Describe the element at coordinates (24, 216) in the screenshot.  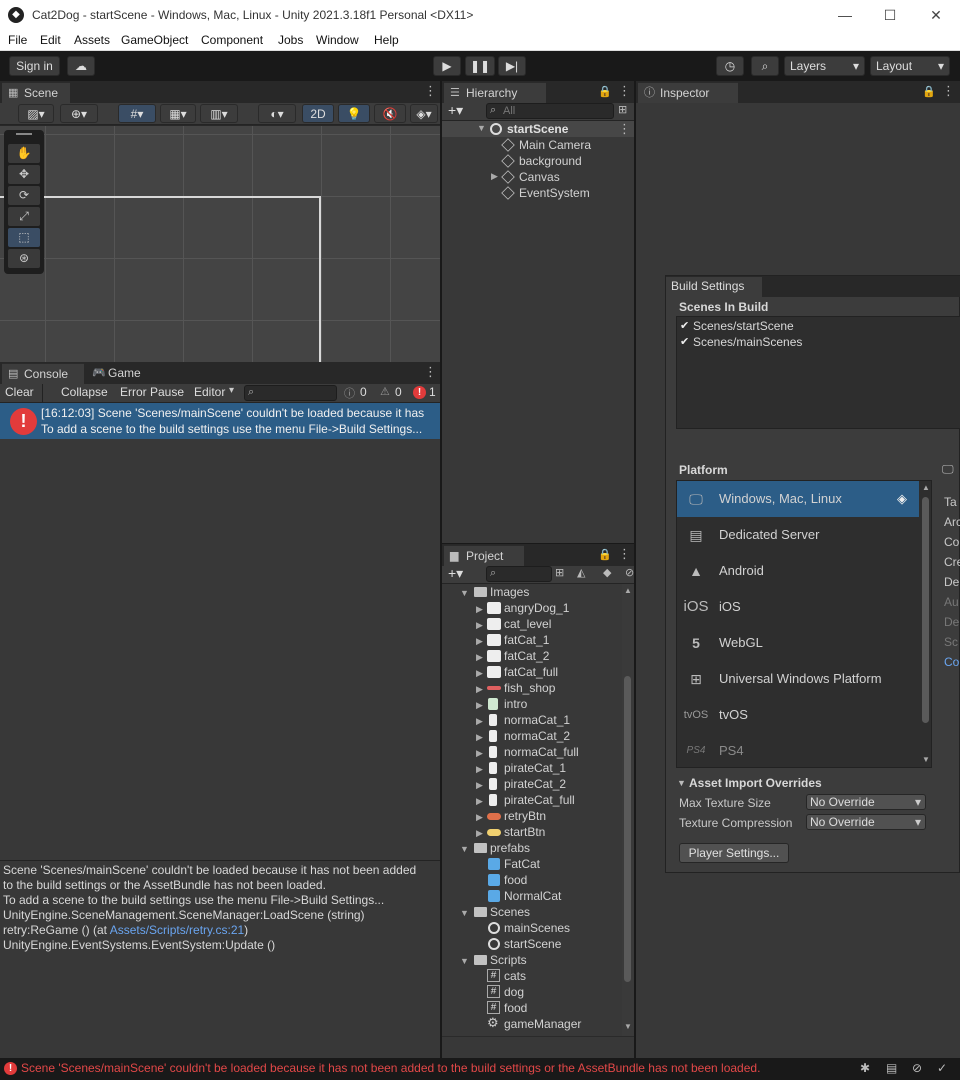
I see `scale-tool-icon: ⤢` at that location.